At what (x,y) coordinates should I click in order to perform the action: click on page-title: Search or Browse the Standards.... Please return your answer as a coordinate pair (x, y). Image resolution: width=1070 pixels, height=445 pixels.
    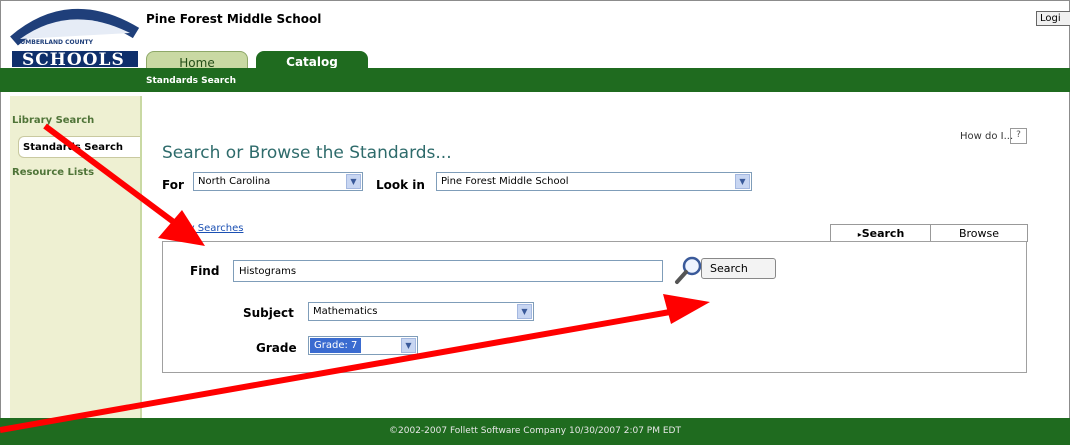
    Looking at the image, I should click on (307, 153).